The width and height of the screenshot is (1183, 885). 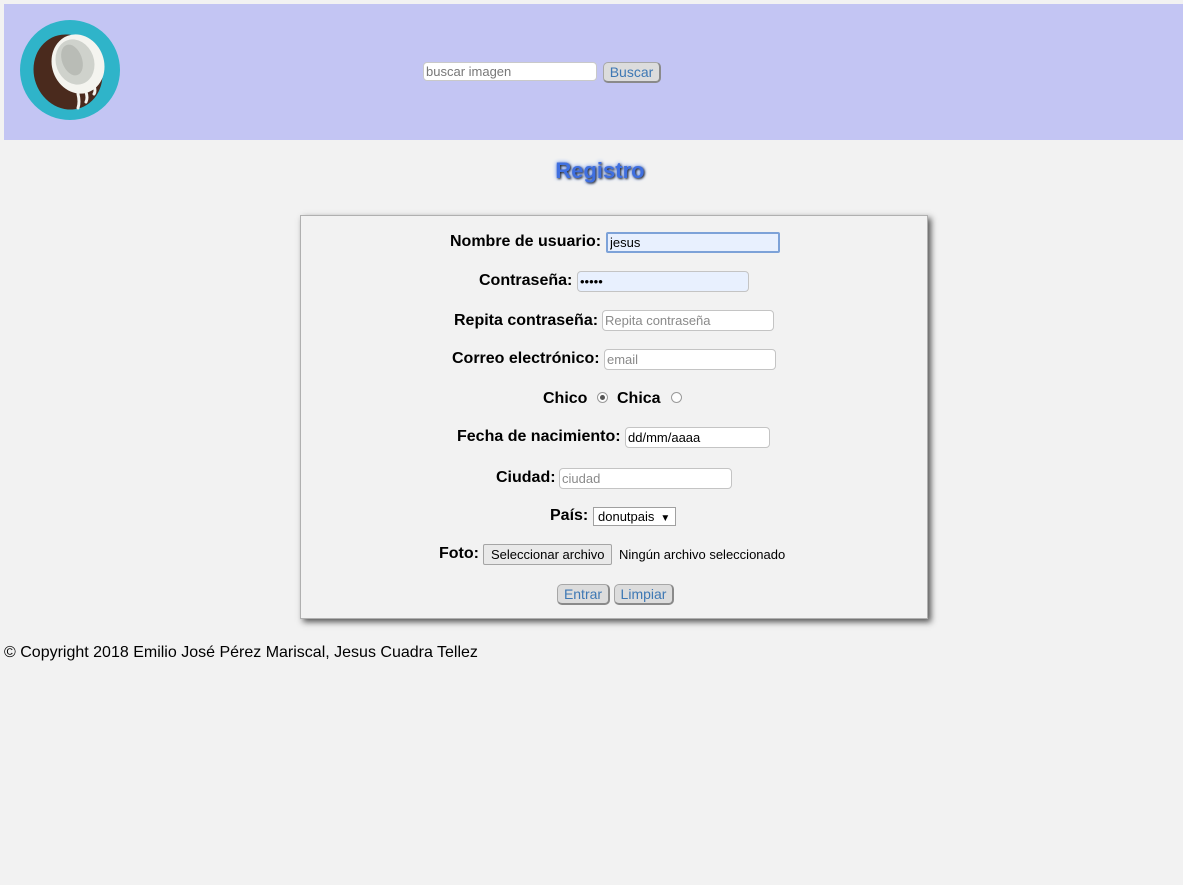 I want to click on password-label: Contraseña:, so click(x=526, y=280).